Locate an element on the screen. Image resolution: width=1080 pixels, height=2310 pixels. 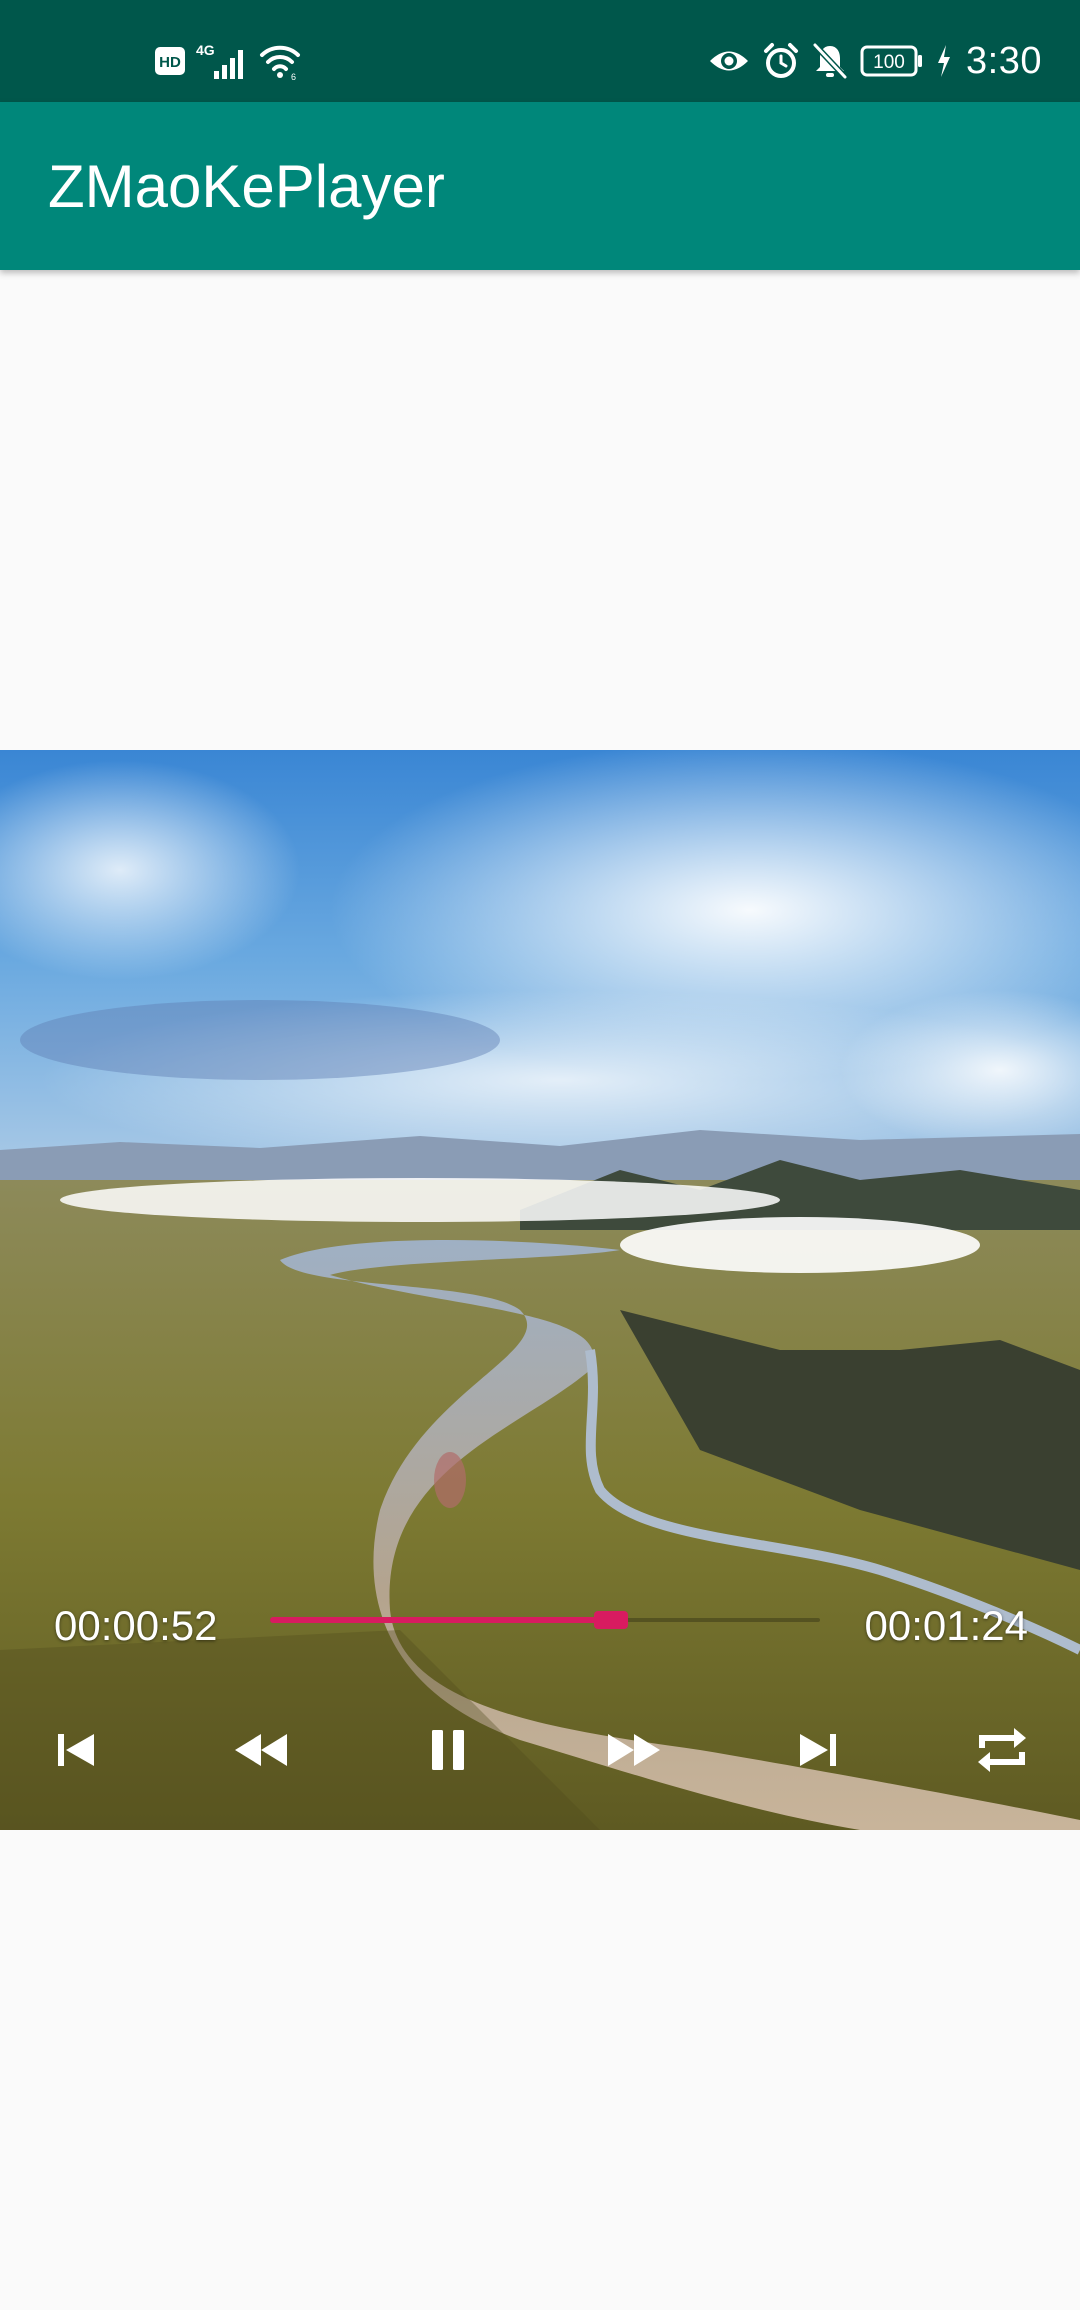
network-type-label: 4G is located at coordinates (205, 50).